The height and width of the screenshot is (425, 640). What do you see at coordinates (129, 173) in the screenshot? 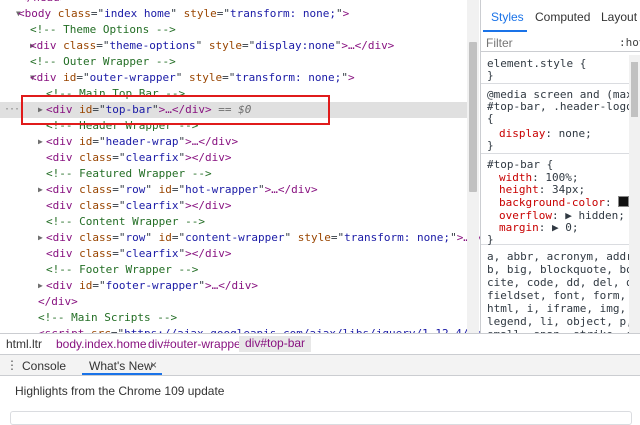
I see `node-markup: <!-- Featured Wrapper -->` at bounding box center [129, 173].